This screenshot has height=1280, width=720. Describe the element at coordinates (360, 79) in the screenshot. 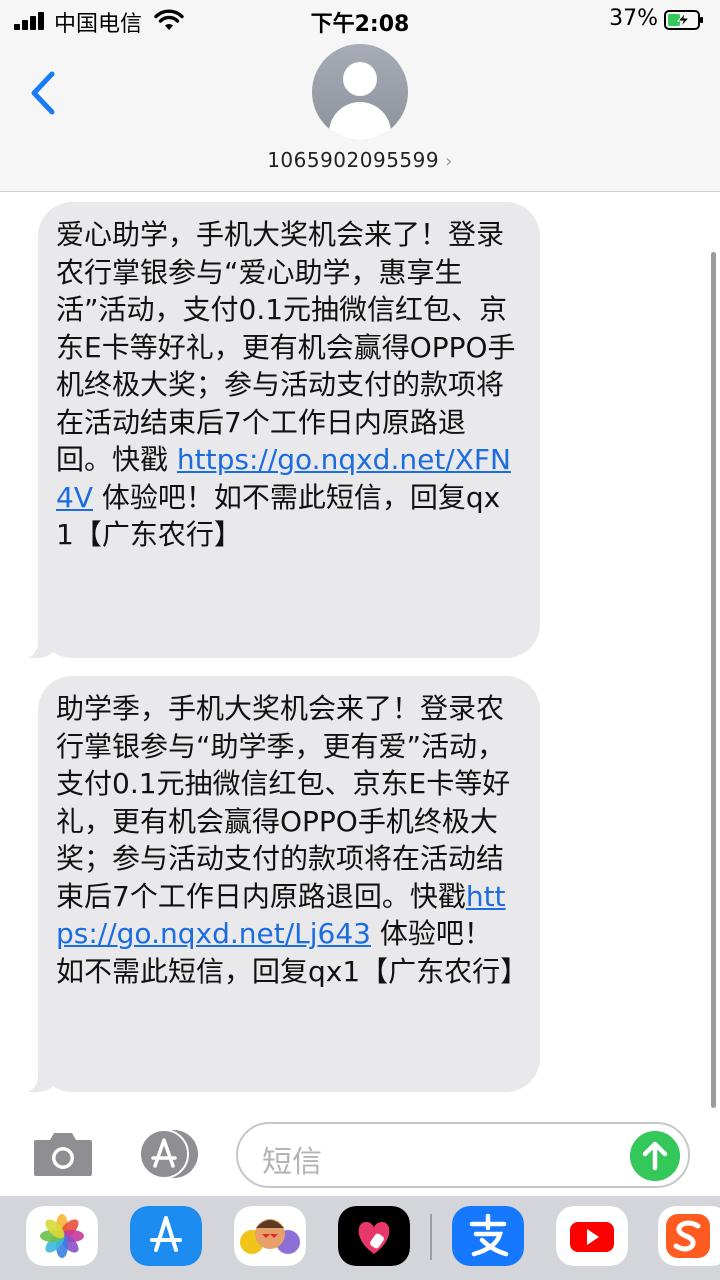

I see `person-icon` at that location.